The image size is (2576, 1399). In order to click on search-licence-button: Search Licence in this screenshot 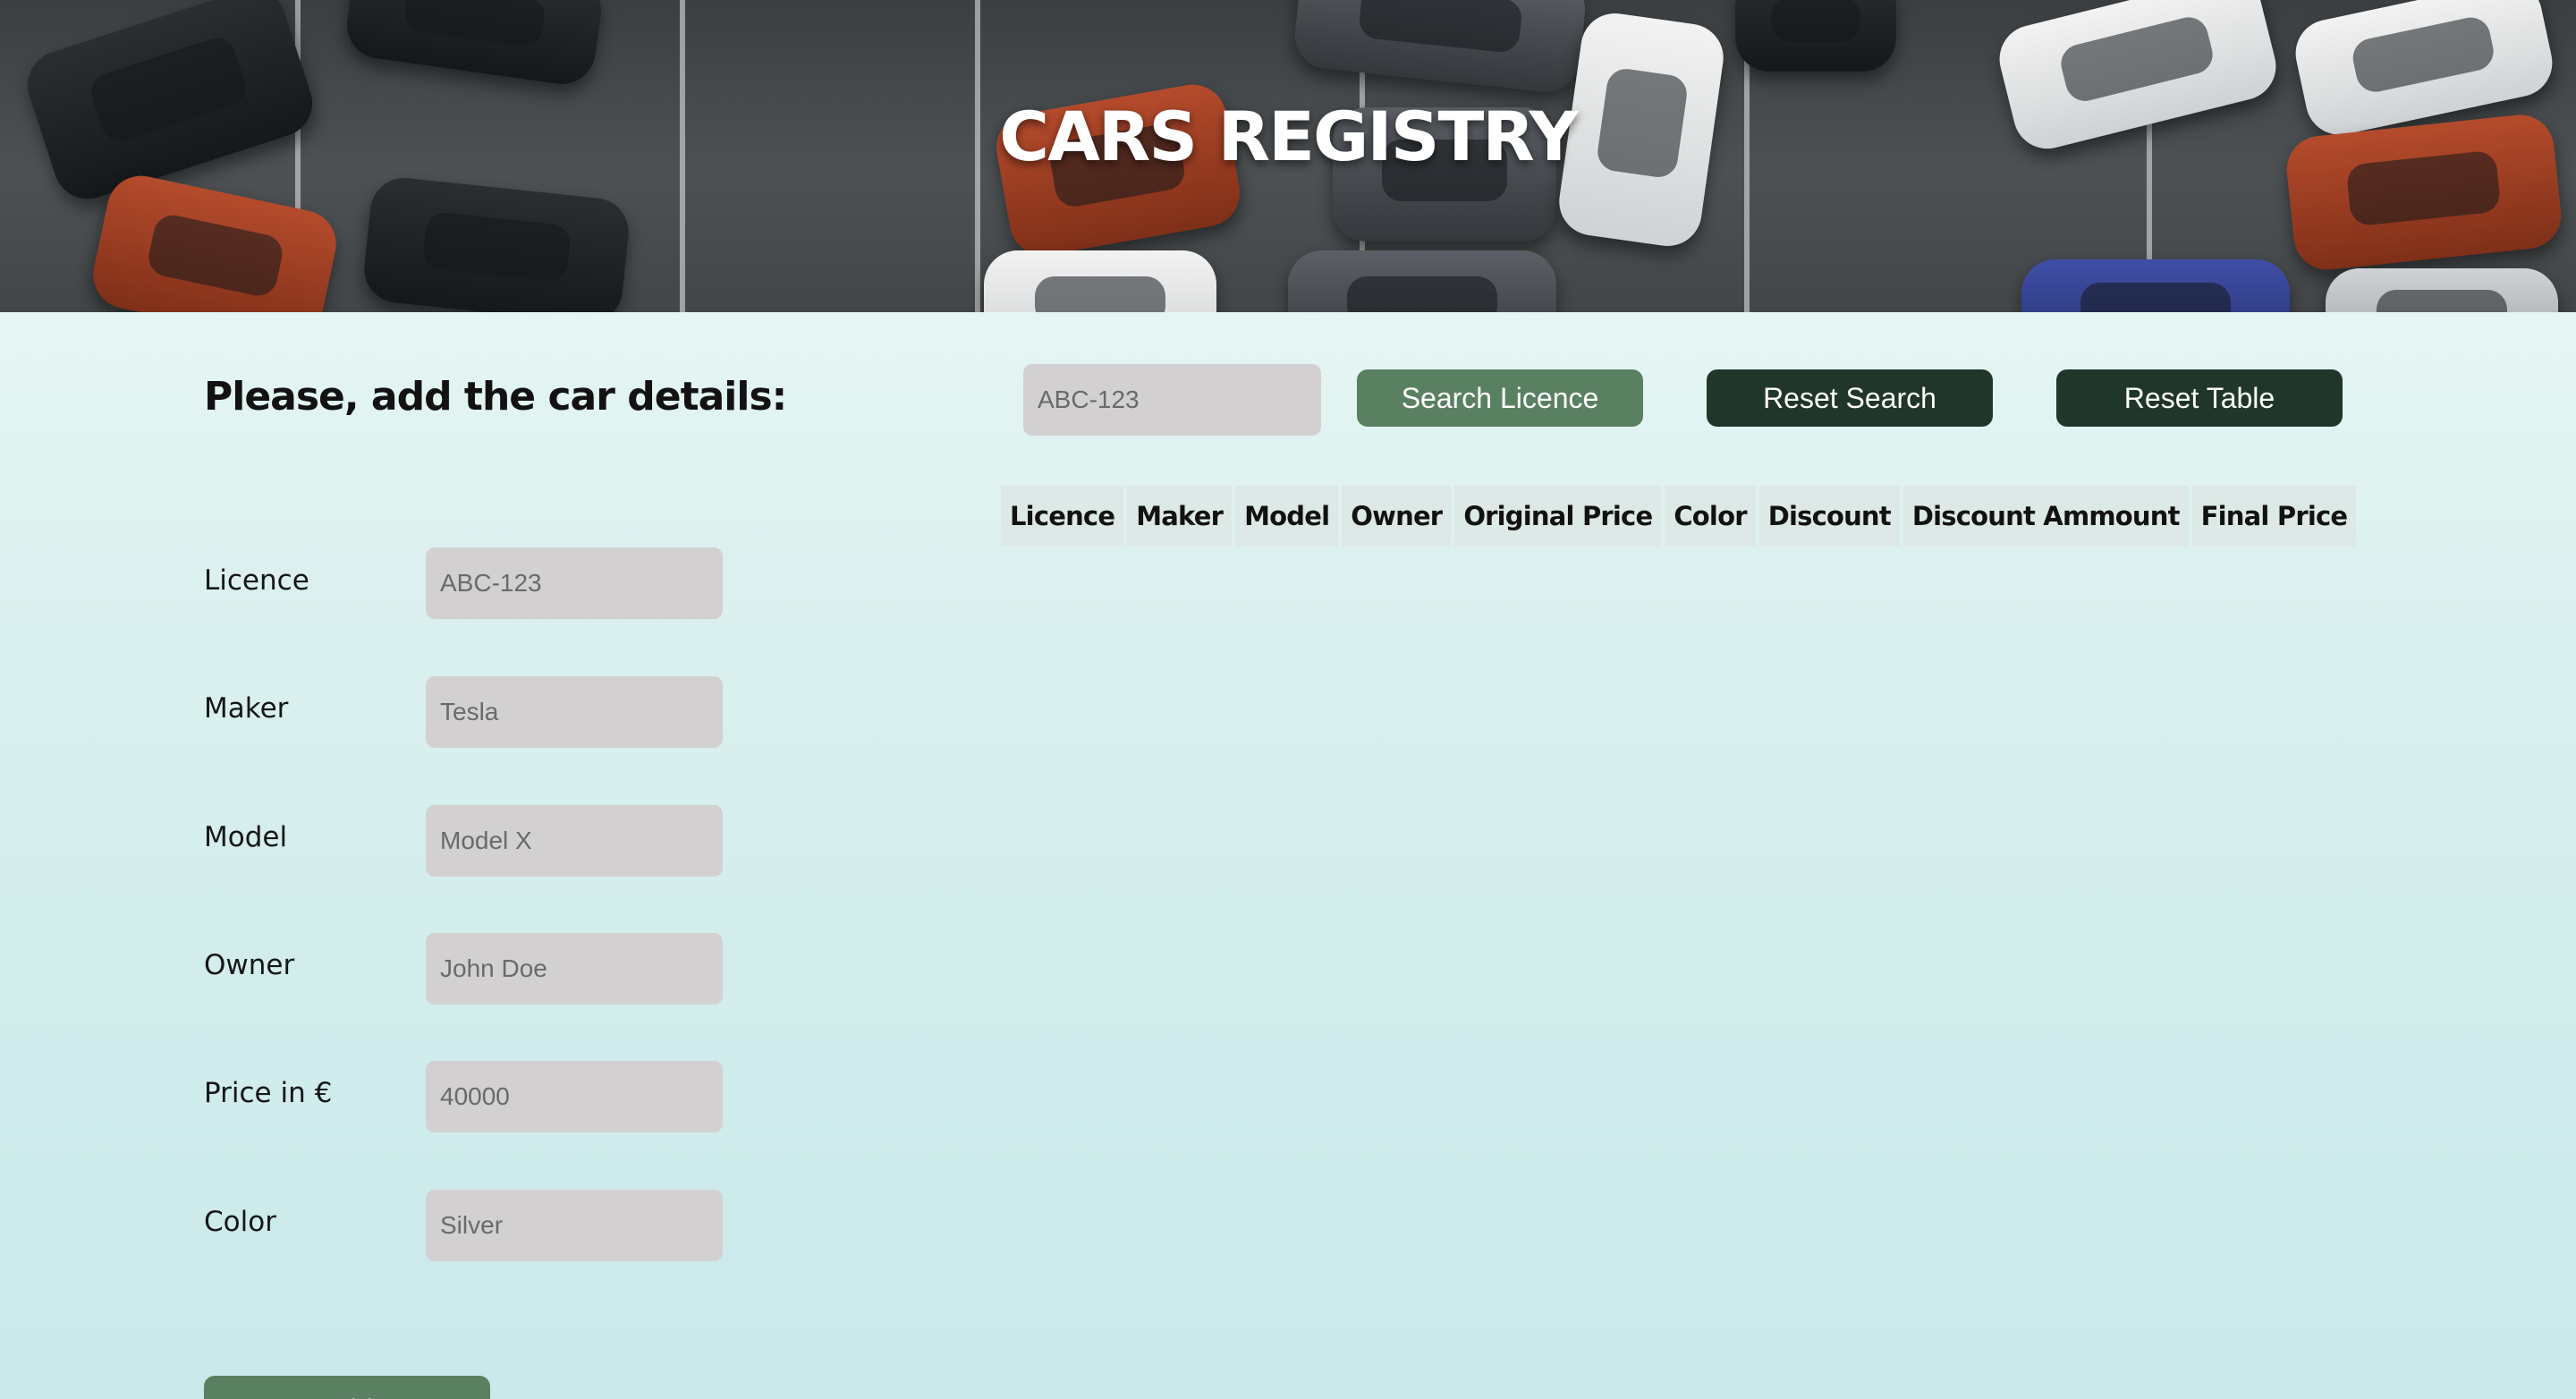, I will do `click(1500, 398)`.